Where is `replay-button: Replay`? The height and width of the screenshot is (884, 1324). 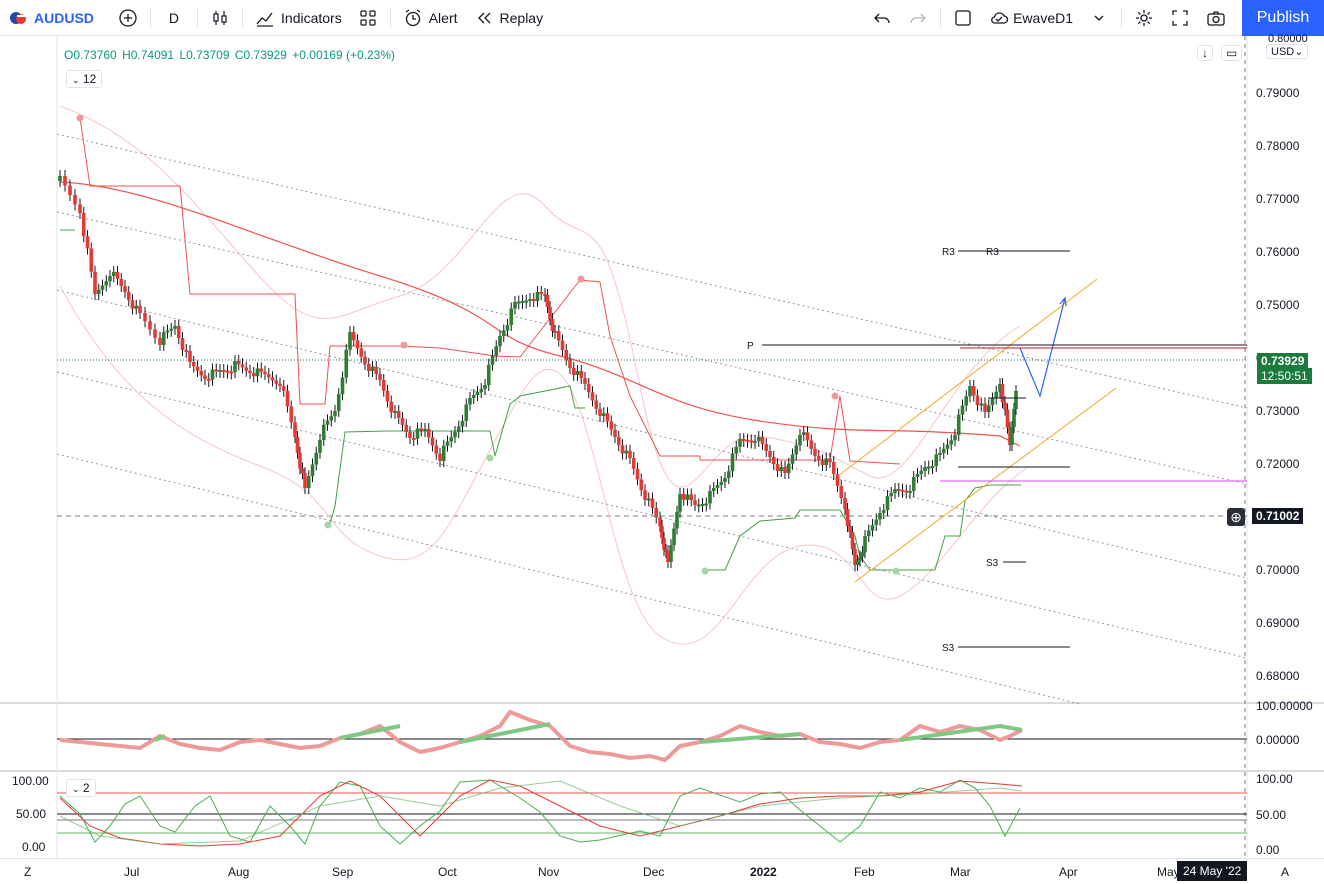
replay-button: Replay is located at coordinates (509, 18).